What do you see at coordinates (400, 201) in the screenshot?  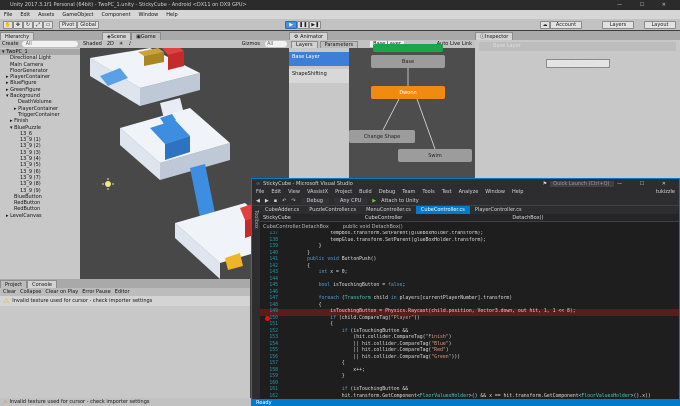 I see `attach-to-unity-button: Attach to Unity` at bounding box center [400, 201].